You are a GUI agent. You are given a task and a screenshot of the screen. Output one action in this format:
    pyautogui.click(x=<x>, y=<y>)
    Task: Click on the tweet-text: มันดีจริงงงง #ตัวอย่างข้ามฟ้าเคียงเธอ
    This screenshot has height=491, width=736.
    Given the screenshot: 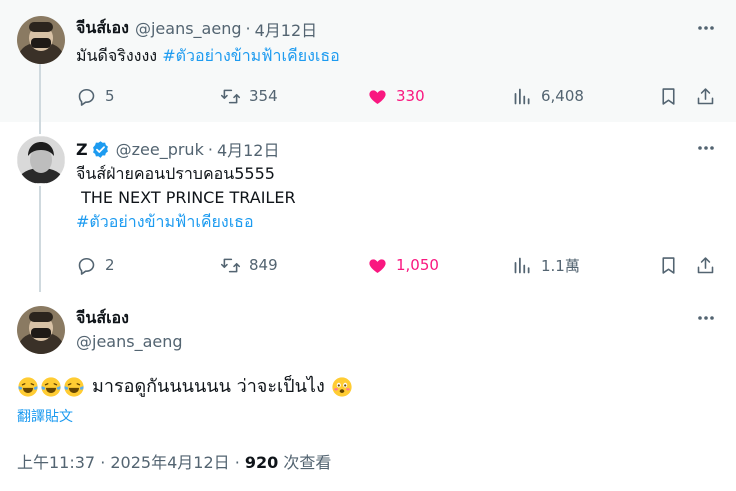 What is the action you would take?
    pyautogui.click(x=208, y=56)
    